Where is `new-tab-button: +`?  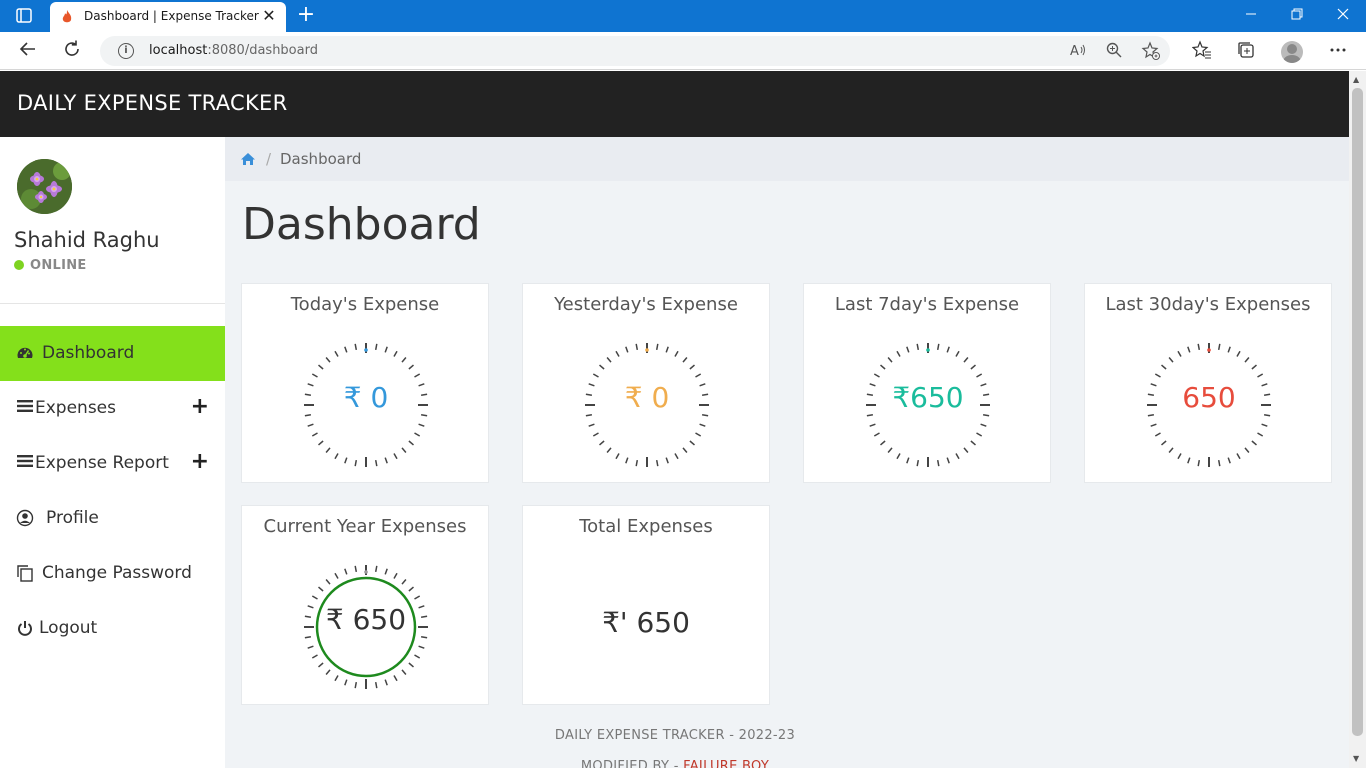
new-tab-button: + is located at coordinates (306, 16).